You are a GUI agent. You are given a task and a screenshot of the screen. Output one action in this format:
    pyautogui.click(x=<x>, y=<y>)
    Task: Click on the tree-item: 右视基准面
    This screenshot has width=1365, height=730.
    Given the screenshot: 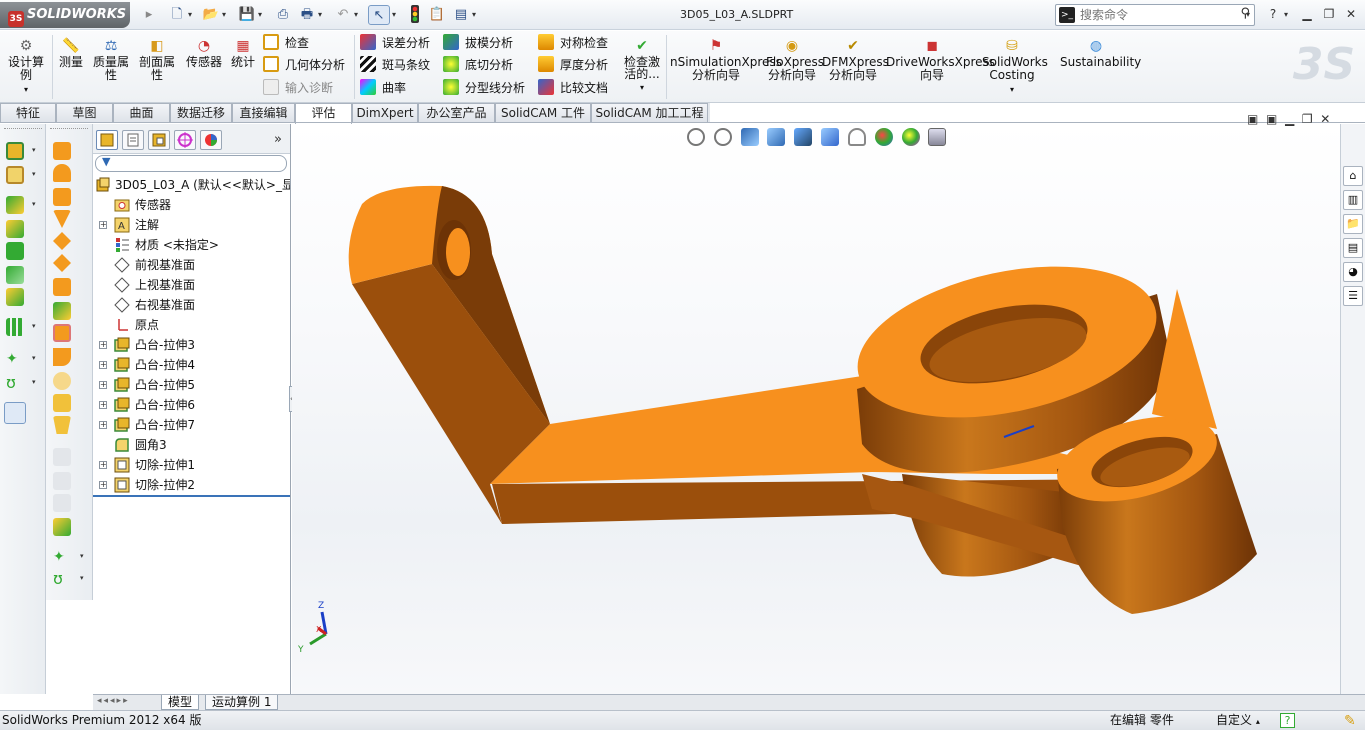 What is the action you would take?
    pyautogui.click(x=191, y=305)
    